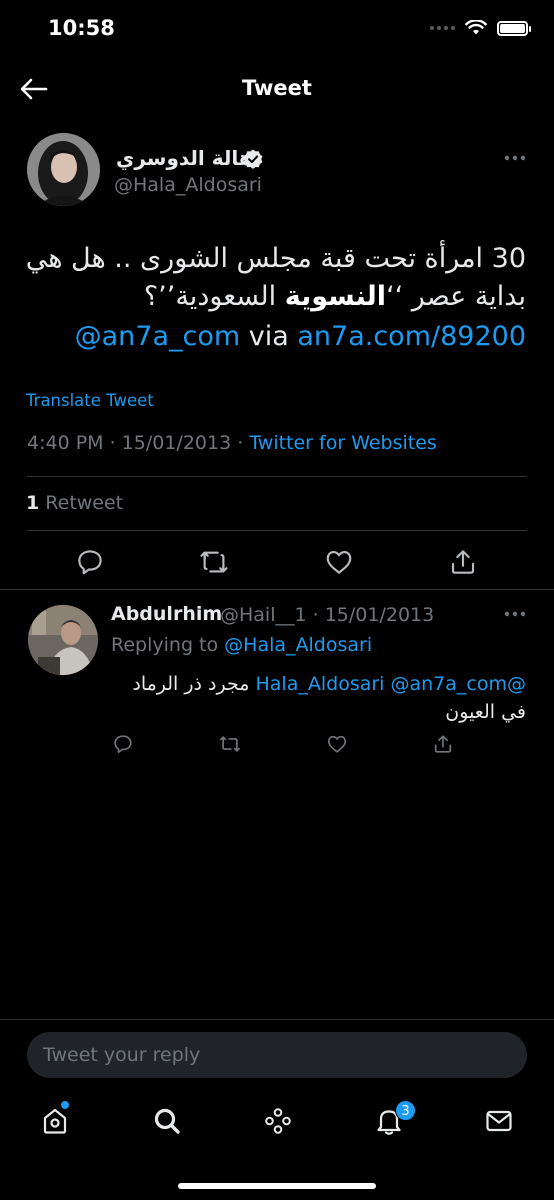 Image resolution: width=554 pixels, height=1200 pixels. What do you see at coordinates (84, 503) in the screenshot?
I see `retweet-label: Retweet` at bounding box center [84, 503].